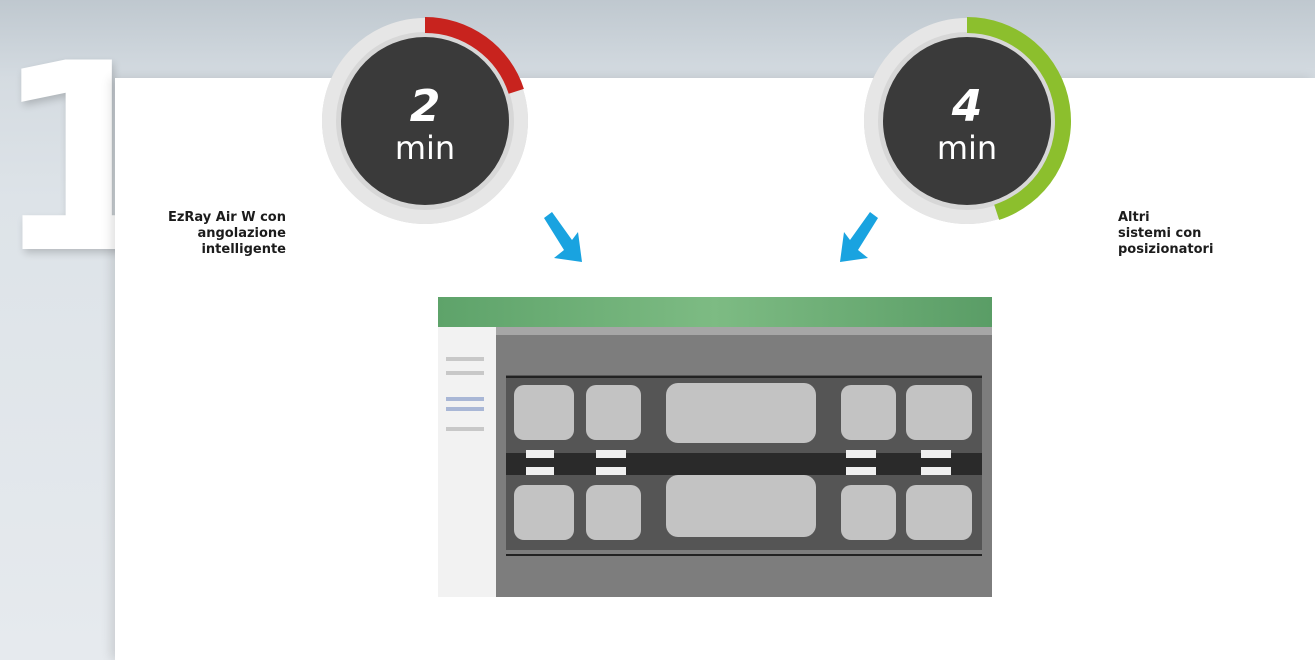 Image resolution: width=1315 pixels, height=660 pixels. What do you see at coordinates (744, 466) in the screenshot?
I see `panoramic-xray-image` at bounding box center [744, 466].